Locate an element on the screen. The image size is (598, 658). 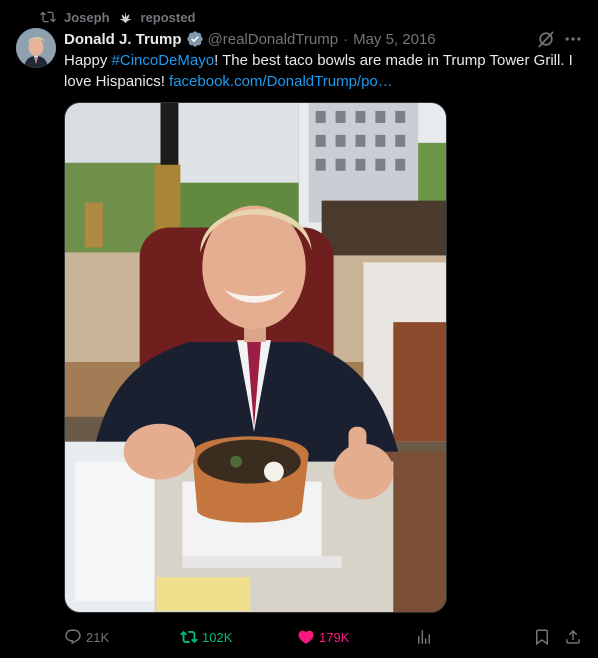
share-icon is located at coordinates (573, 637).